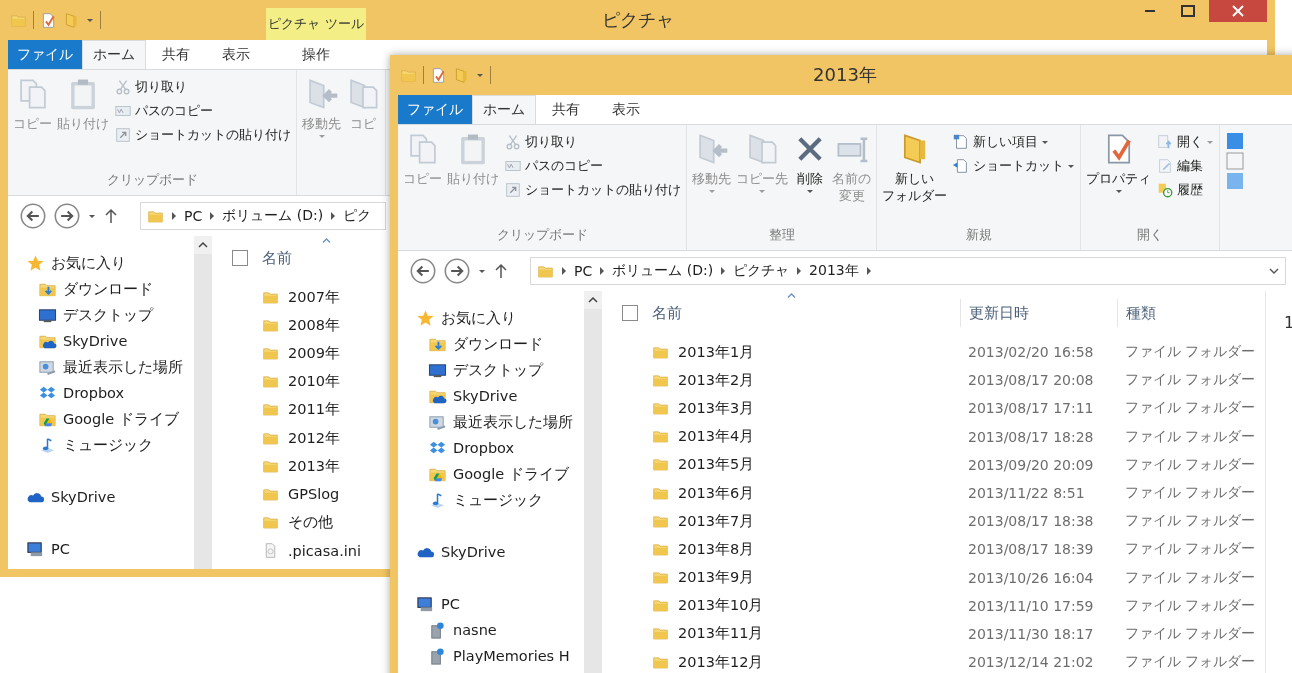  I want to click on file-row: 2013年7月 2013/08/17 18:38 ファイル フォルダー, so click(933, 521).